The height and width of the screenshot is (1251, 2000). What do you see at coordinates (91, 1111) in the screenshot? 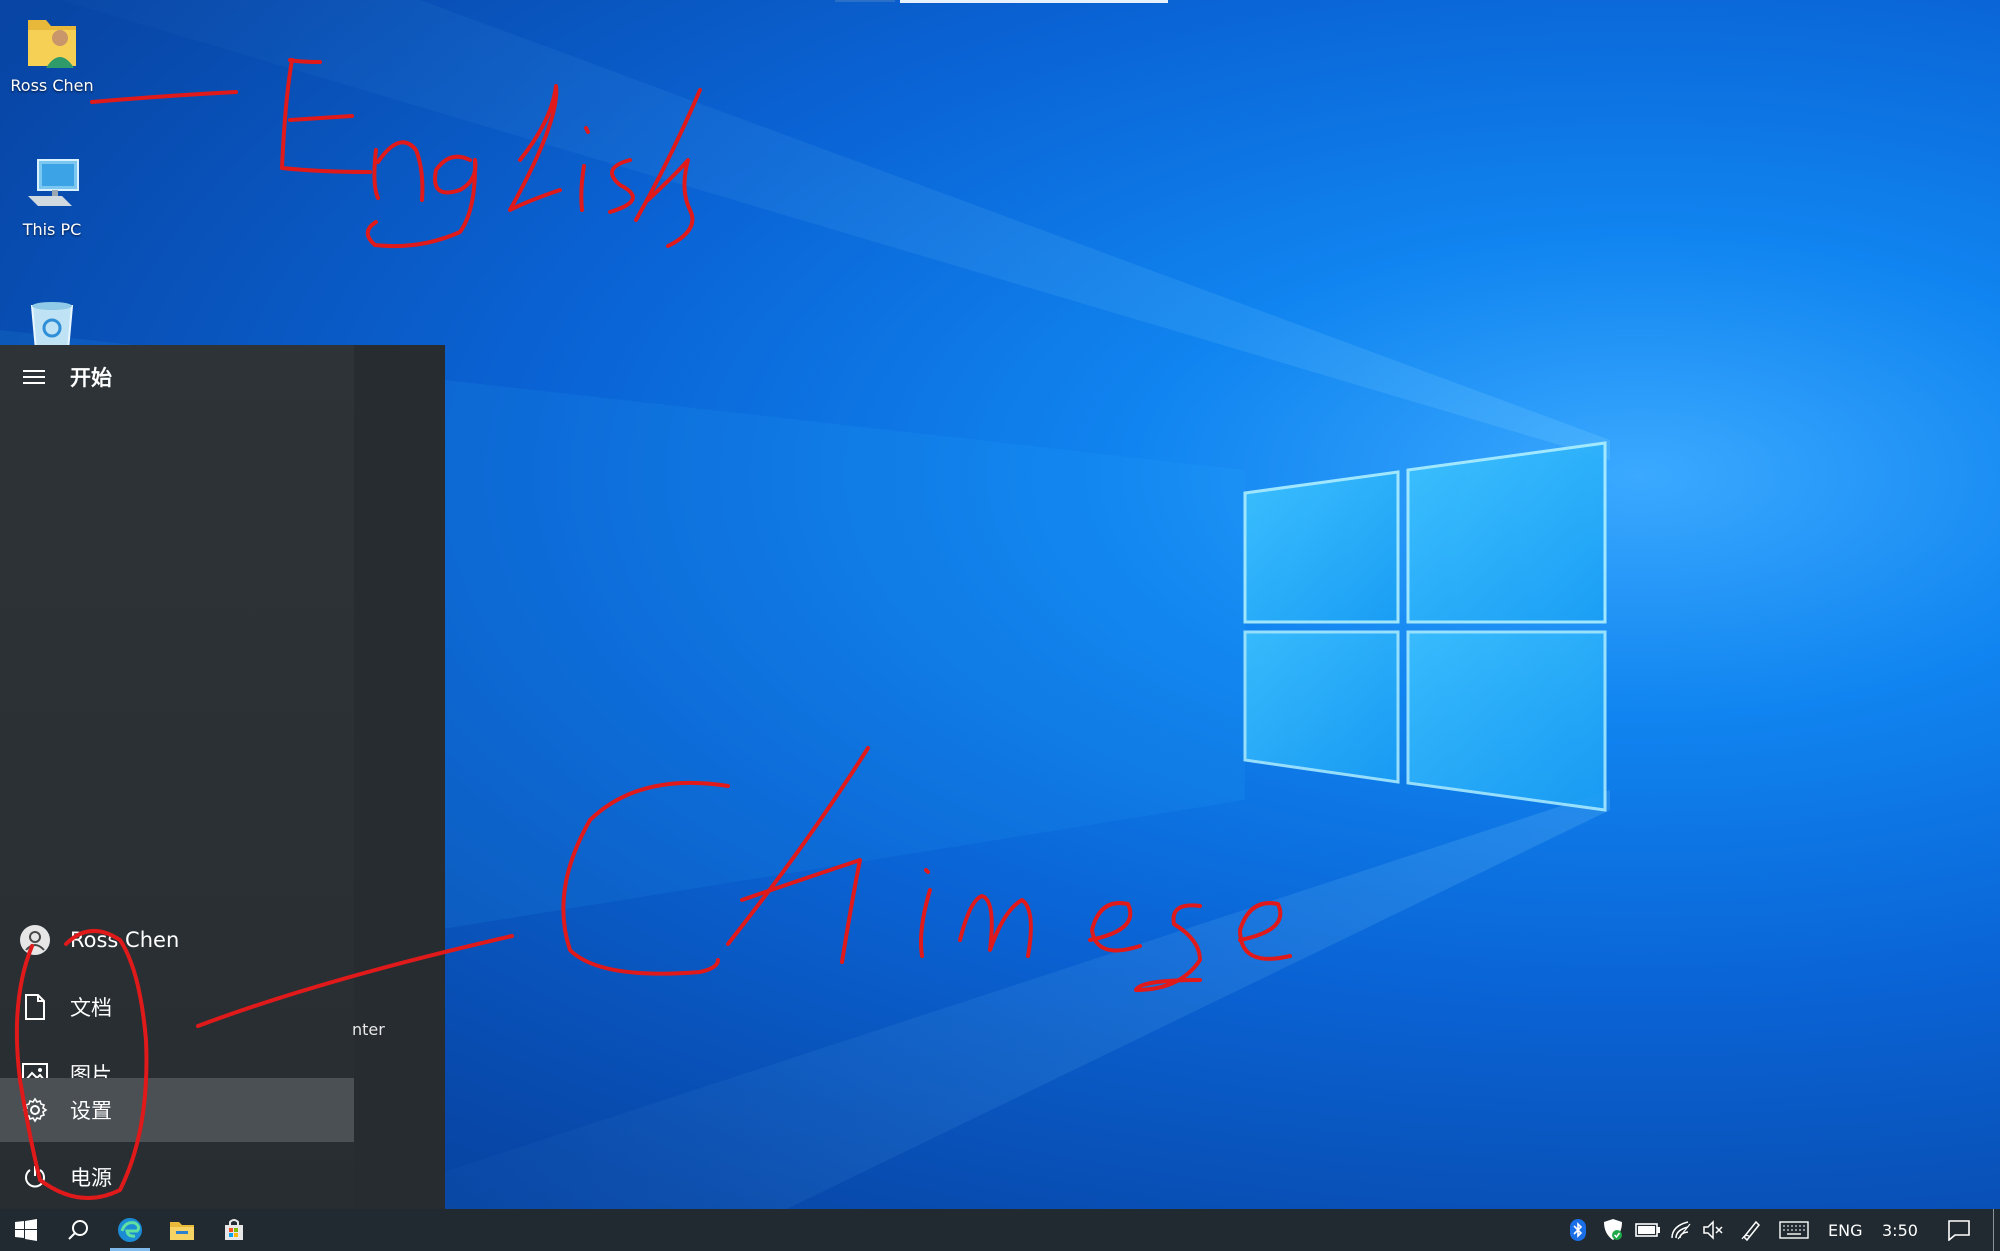
I see `start-menu-item-label: 设置` at bounding box center [91, 1111].